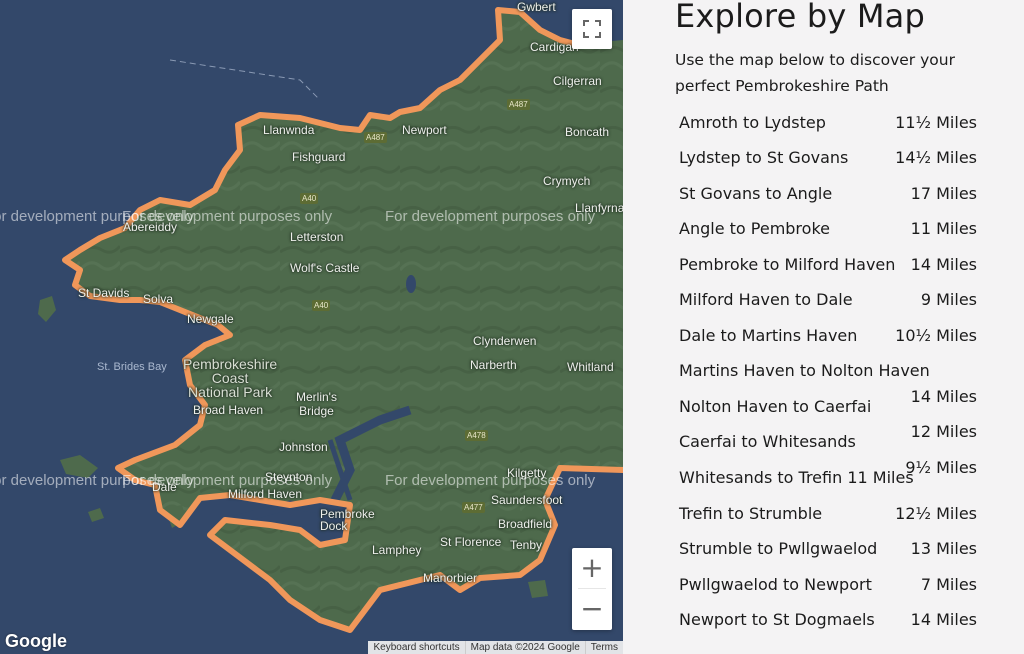 Image resolution: width=1024 pixels, height=654 pixels. What do you see at coordinates (592, 568) in the screenshot?
I see `zoom-in-button: +` at bounding box center [592, 568].